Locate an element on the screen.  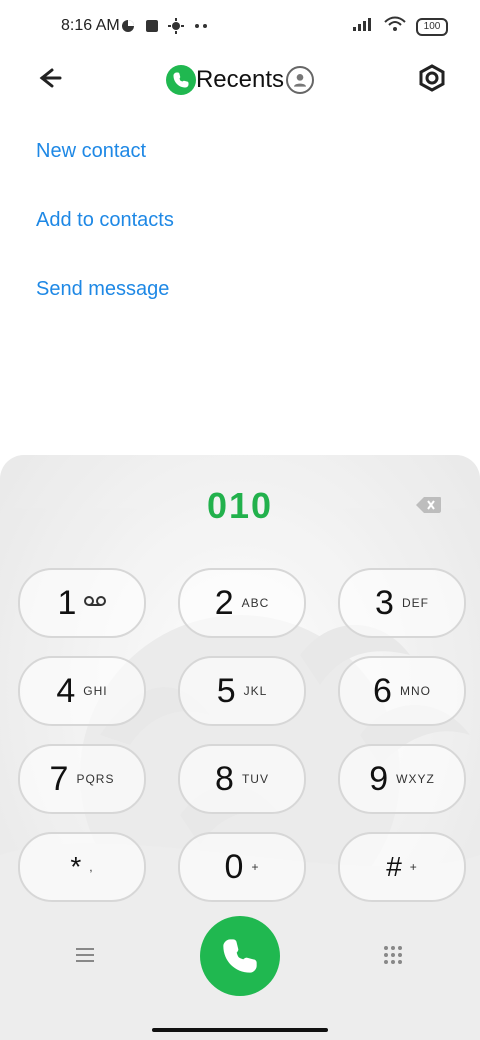
battery-indicator: 100 is located at coordinates (432, 26).